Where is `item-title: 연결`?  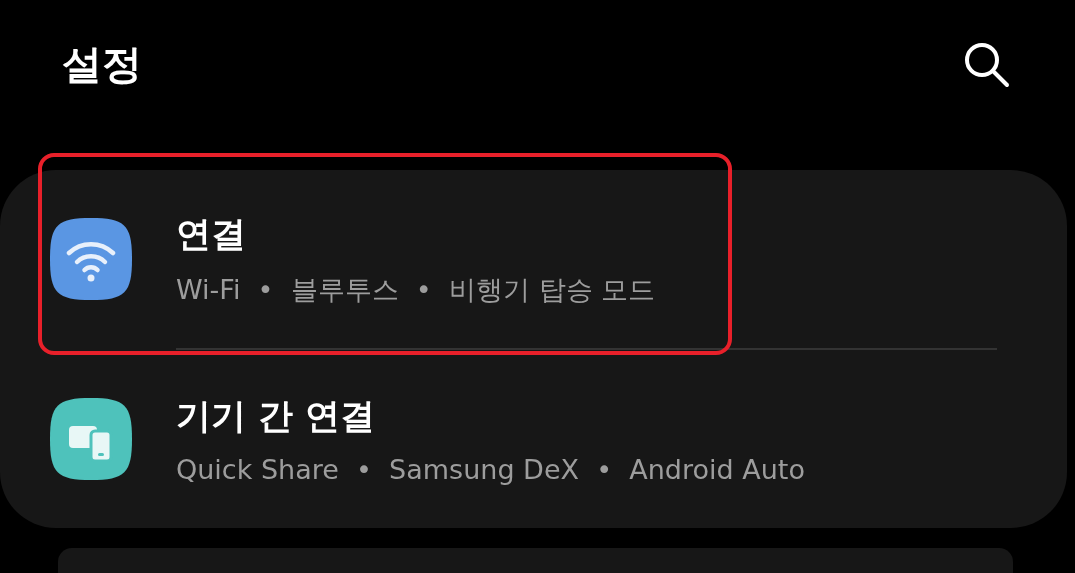
item-title: 연결 is located at coordinates (211, 234).